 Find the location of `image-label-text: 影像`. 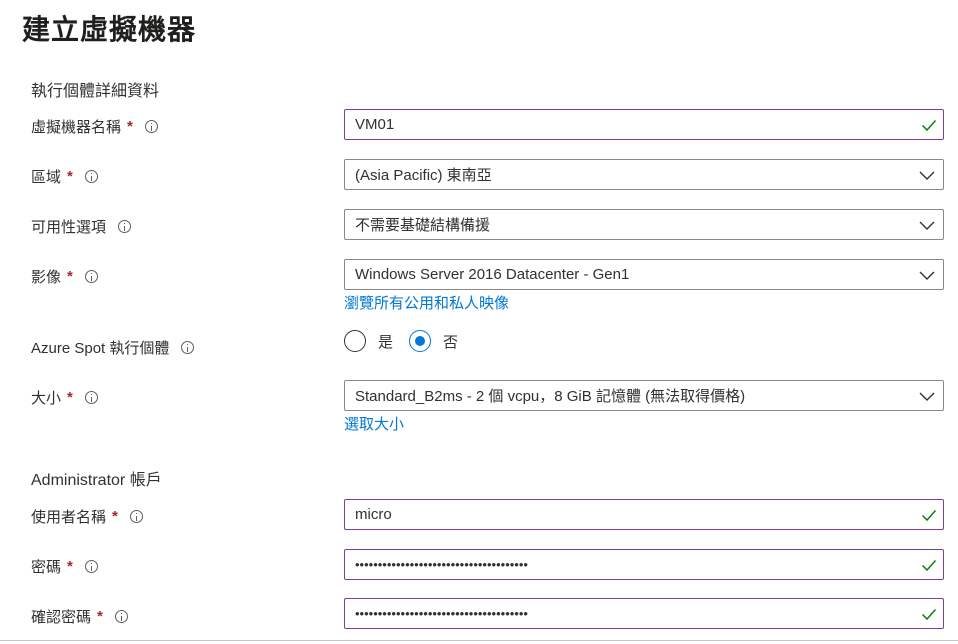

image-label-text: 影像 is located at coordinates (46, 277).